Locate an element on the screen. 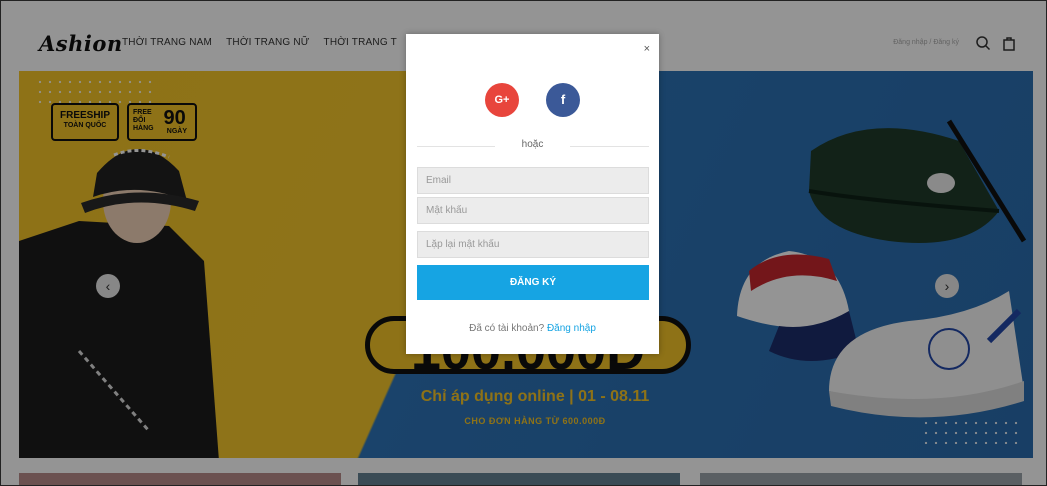  repeat-password-input is located at coordinates (533, 244).